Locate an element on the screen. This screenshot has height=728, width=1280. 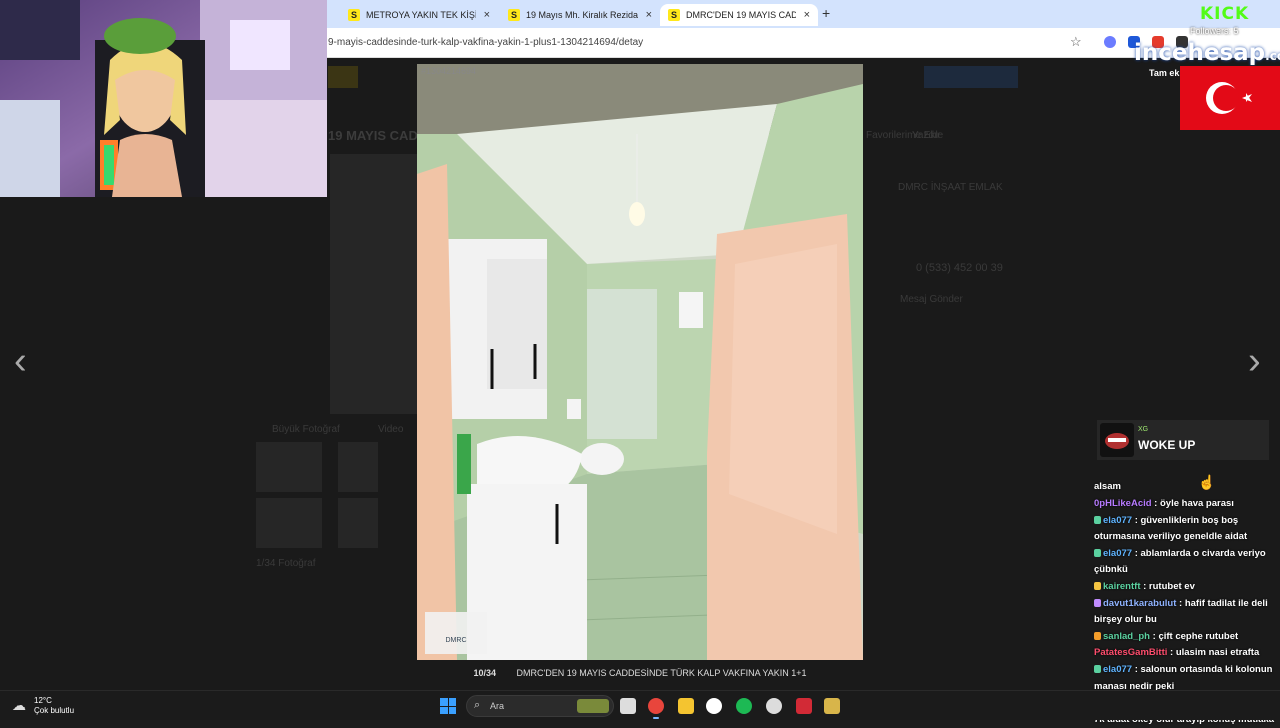
sponsor-domain: .com is located at coordinates (1272, 56).